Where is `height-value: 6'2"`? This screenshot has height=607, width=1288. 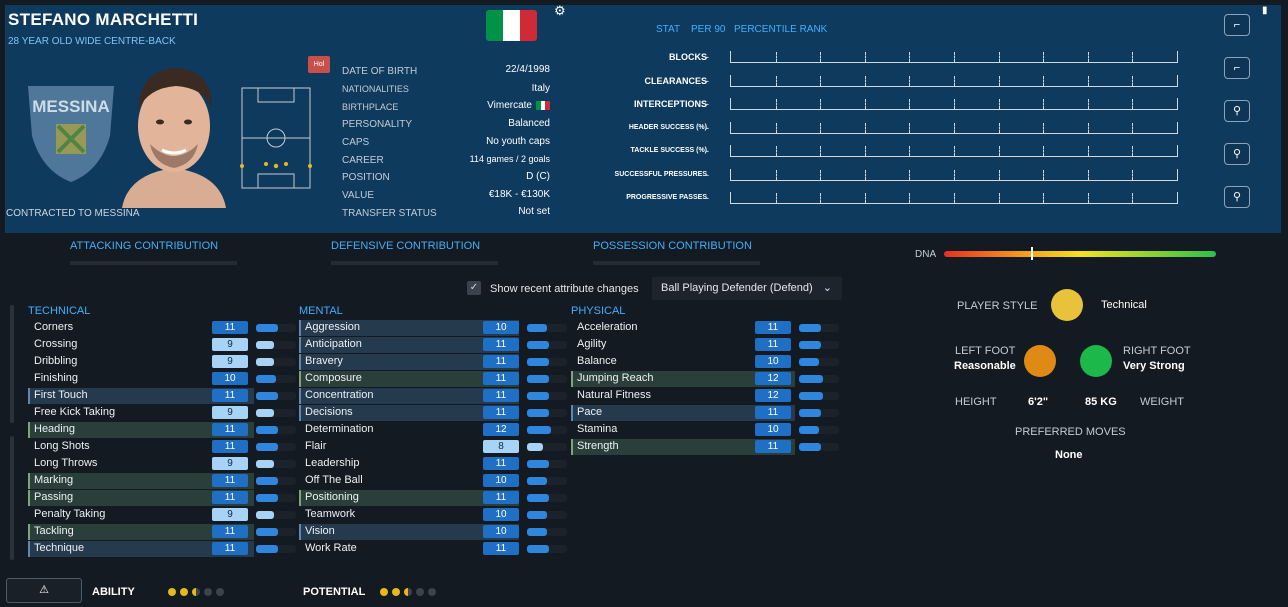 height-value: 6'2" is located at coordinates (1038, 402).